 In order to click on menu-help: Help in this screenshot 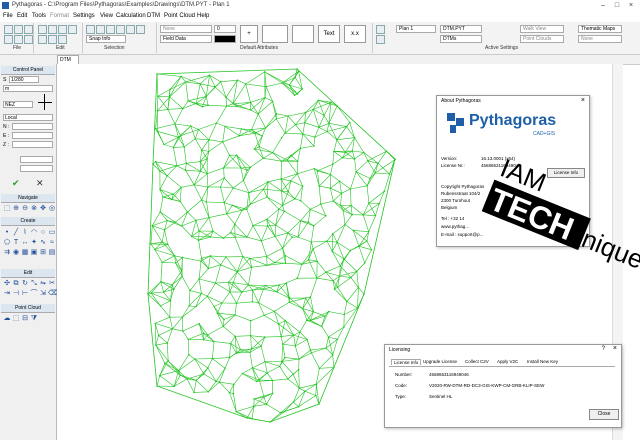, I will do `click(203, 16)`.